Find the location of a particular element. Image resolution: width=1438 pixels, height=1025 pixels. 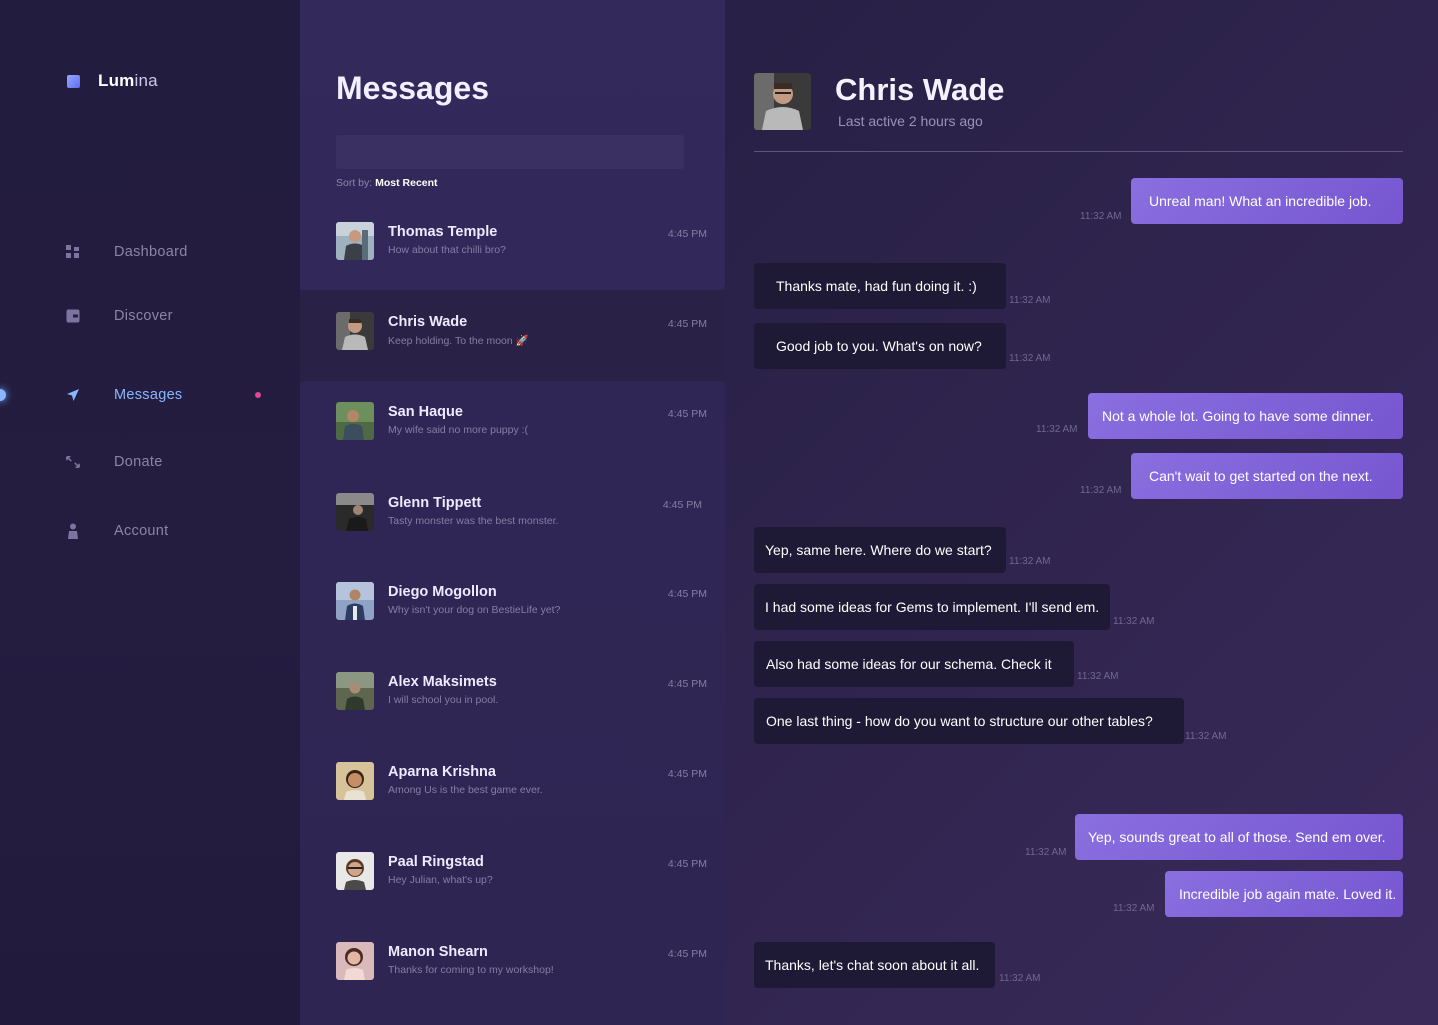

contact-name: Aparna Krishna is located at coordinates (442, 772).